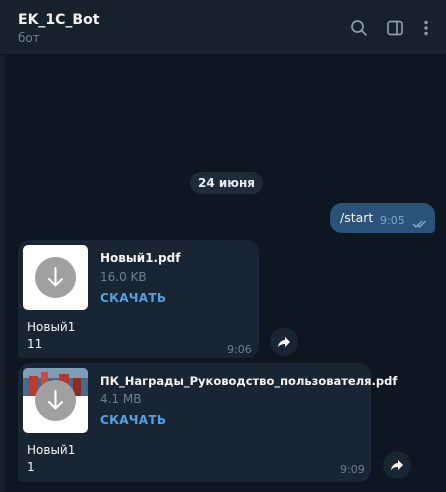 This screenshot has width=446, height=492. I want to click on outgoing-message: /start 9:05, so click(382, 218).